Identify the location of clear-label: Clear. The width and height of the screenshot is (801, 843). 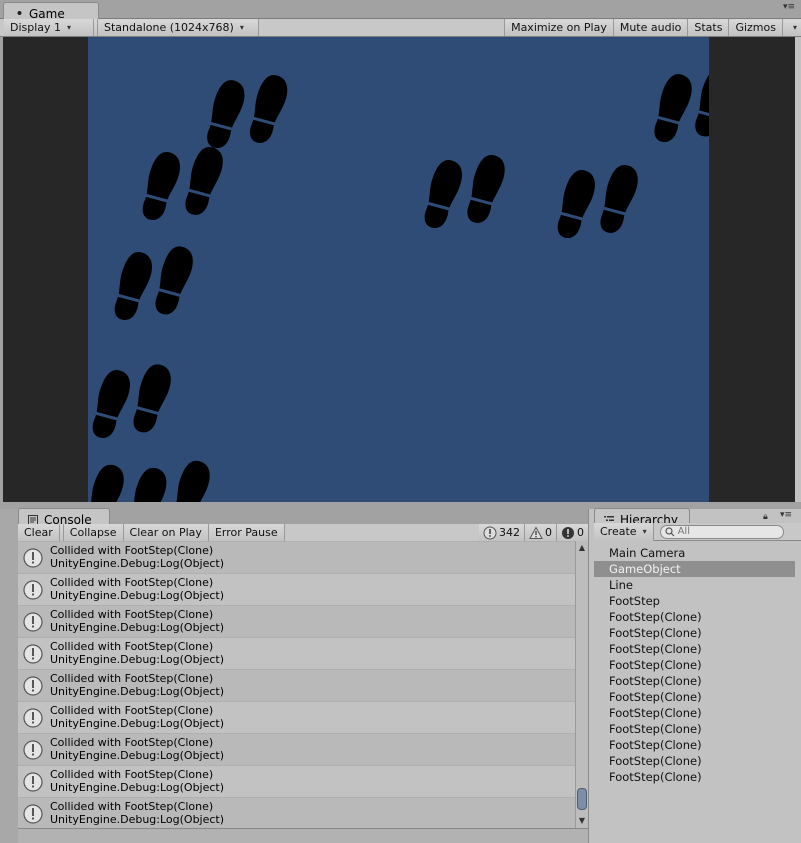
(38, 532).